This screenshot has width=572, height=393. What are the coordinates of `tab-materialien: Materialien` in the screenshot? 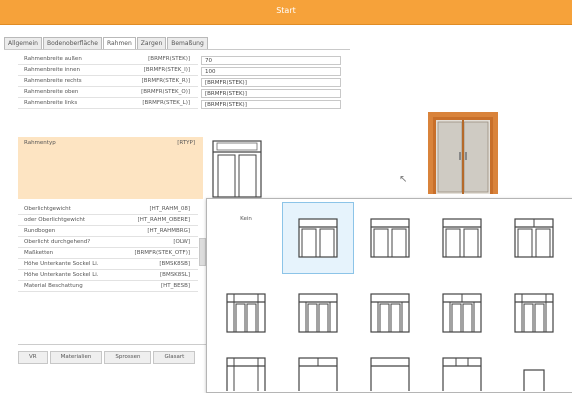 It's located at (76, 357).